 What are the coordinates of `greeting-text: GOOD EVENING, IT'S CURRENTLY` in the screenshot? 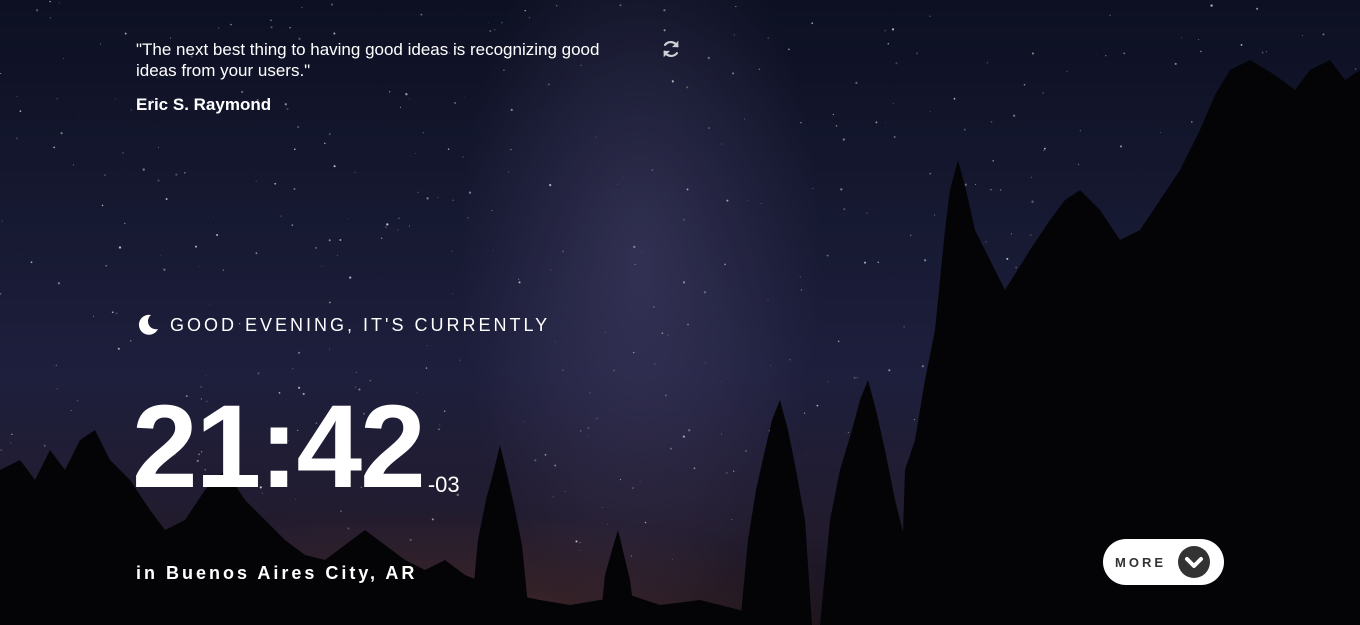 It's located at (360, 324).